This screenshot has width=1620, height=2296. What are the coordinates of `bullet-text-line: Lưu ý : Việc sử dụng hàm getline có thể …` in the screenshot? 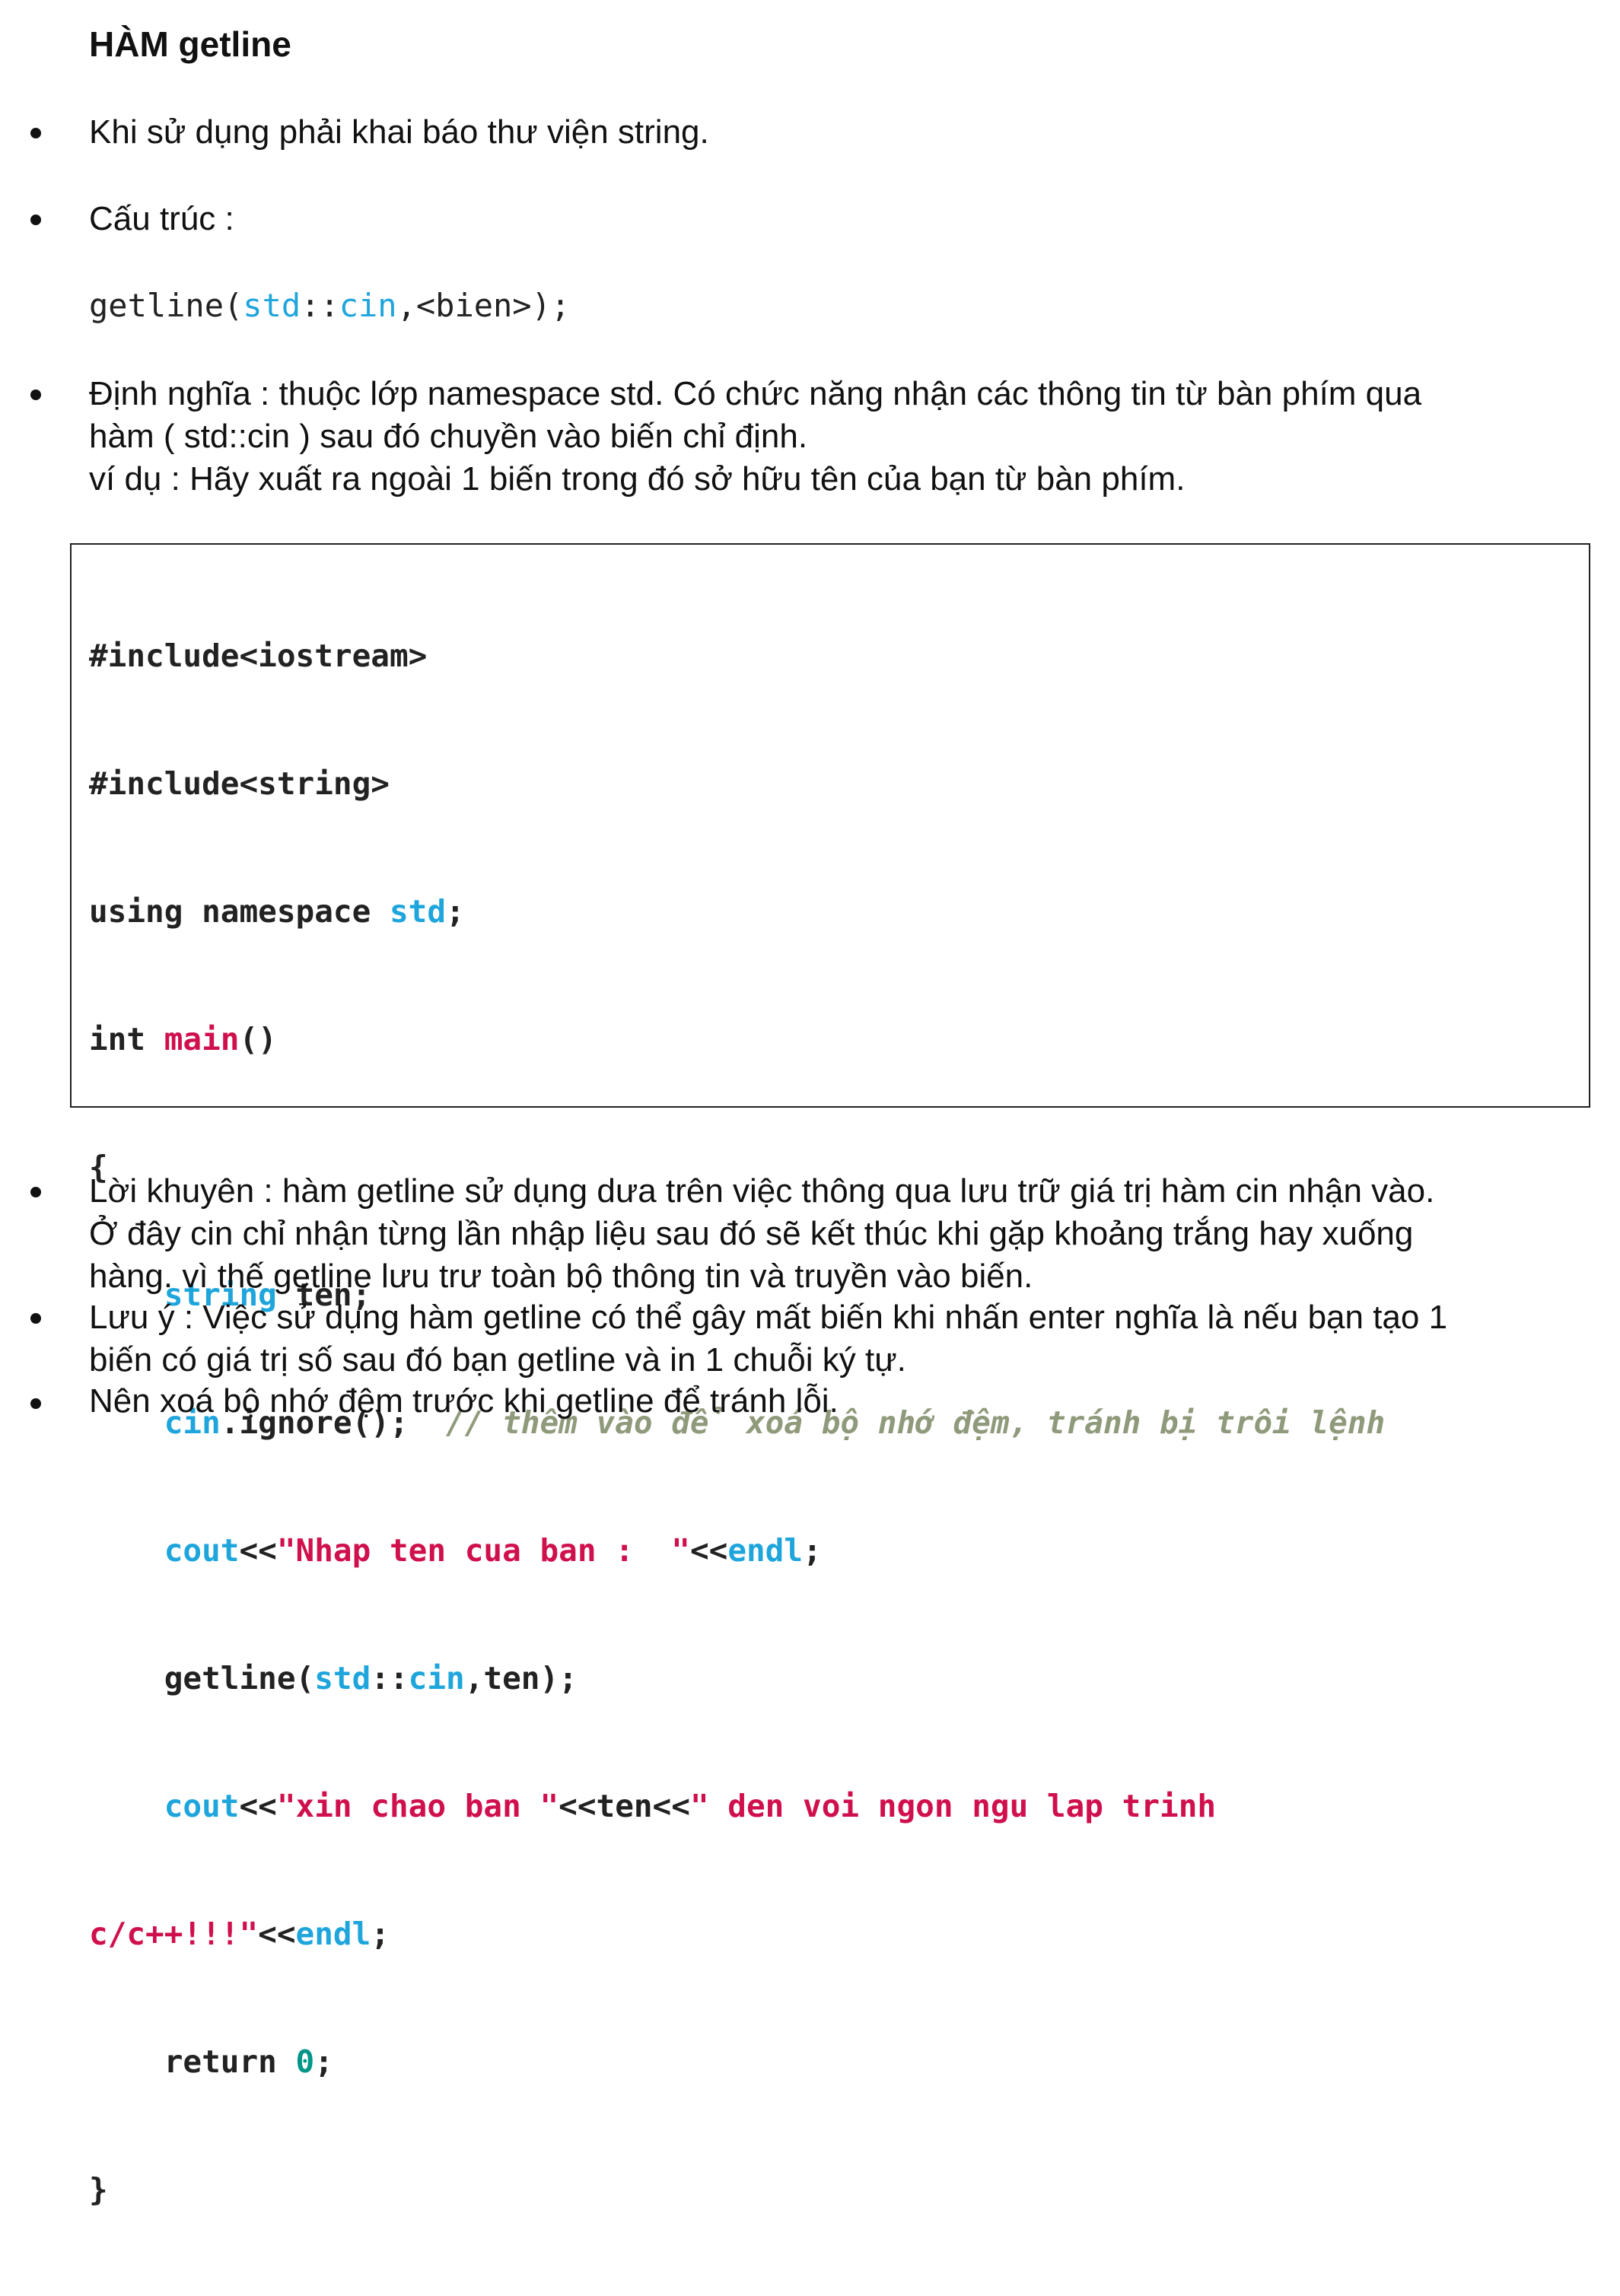 It's located at (768, 1318).